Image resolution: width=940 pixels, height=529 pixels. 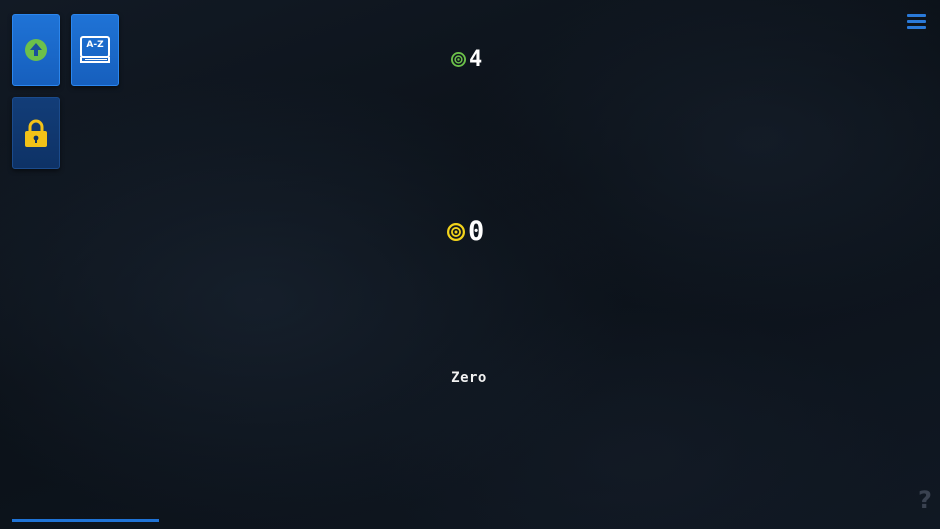 What do you see at coordinates (469, 378) in the screenshot?
I see `current-word: Zero` at bounding box center [469, 378].